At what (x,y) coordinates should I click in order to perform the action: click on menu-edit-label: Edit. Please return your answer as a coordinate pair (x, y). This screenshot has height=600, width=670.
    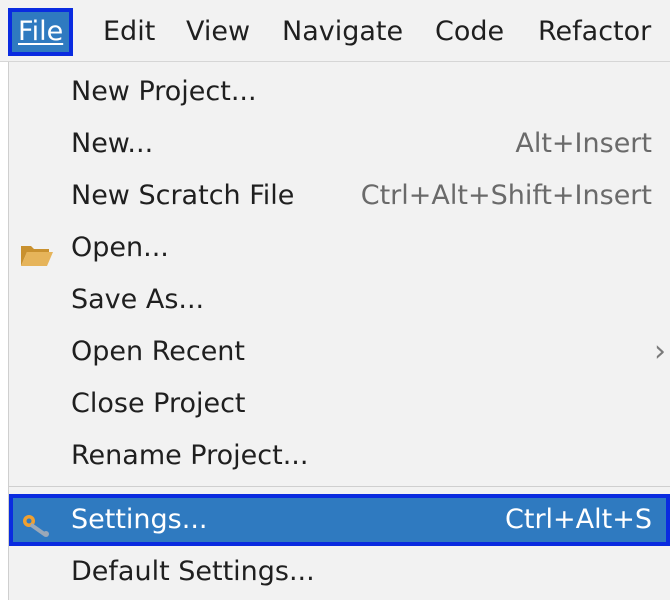
    Looking at the image, I should click on (129, 31).